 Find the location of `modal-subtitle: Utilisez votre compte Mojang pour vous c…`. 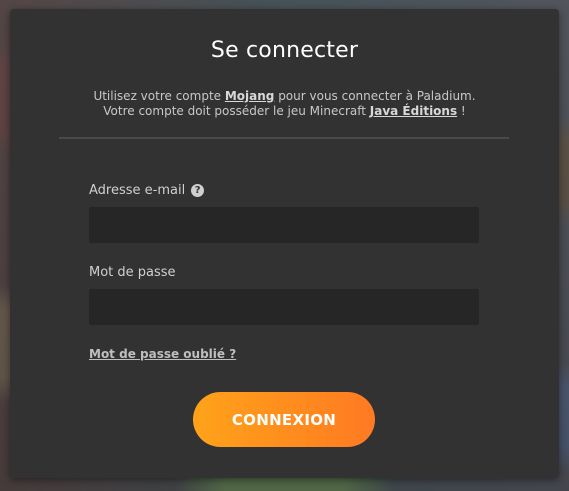

modal-subtitle: Utilisez votre compte Mojang pour vous c… is located at coordinates (284, 104).